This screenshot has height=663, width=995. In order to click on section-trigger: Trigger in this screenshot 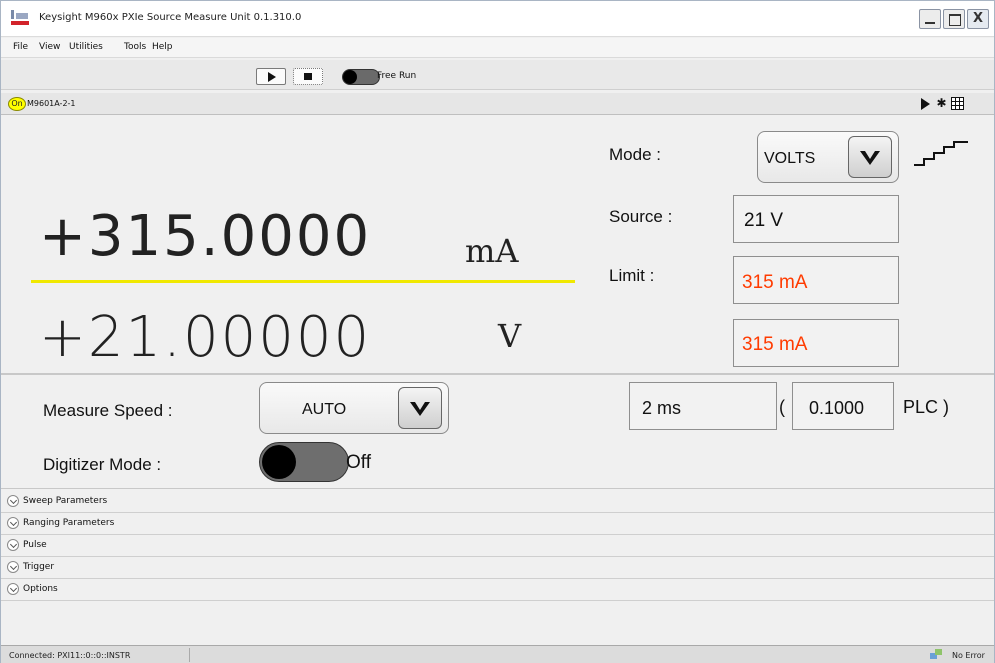, I will do `click(497, 568)`.